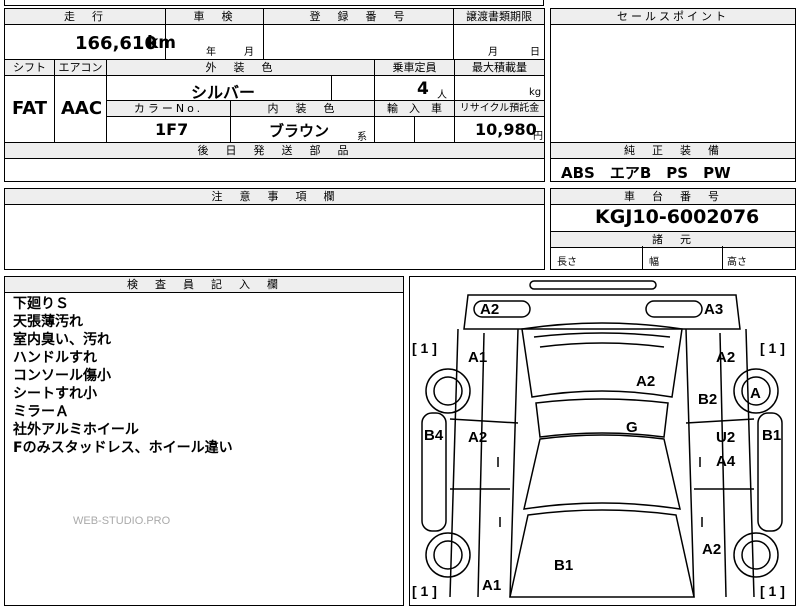 The image size is (800, 607). I want to click on color-no-header: カラーNo., so click(169, 109).